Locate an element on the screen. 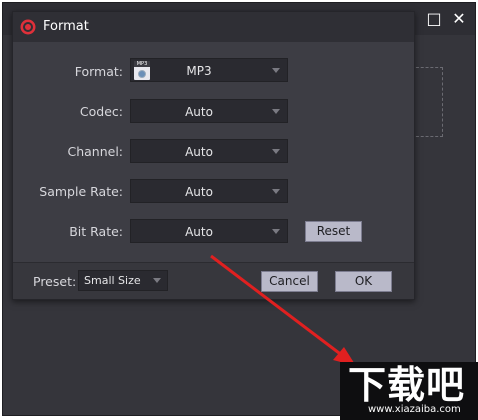 Image resolution: width=478 pixels, height=420 pixels. watermark: 下载吧 www.xiazaiba.com is located at coordinates (409, 391).